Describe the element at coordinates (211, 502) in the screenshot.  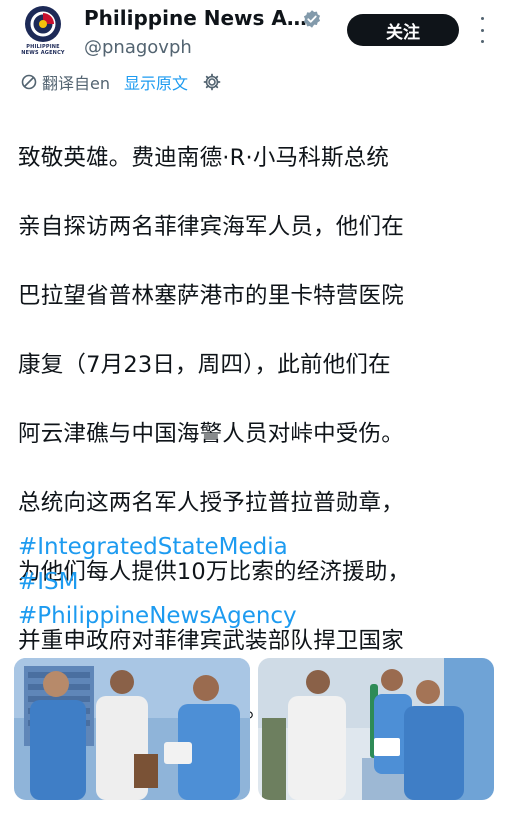
I see `post-line: 总统向这两名军人授予拉普拉普勋章，` at that location.